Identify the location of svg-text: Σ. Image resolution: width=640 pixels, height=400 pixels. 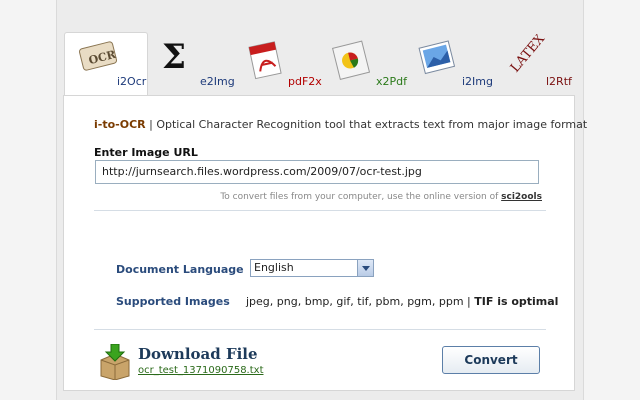
(174, 56).